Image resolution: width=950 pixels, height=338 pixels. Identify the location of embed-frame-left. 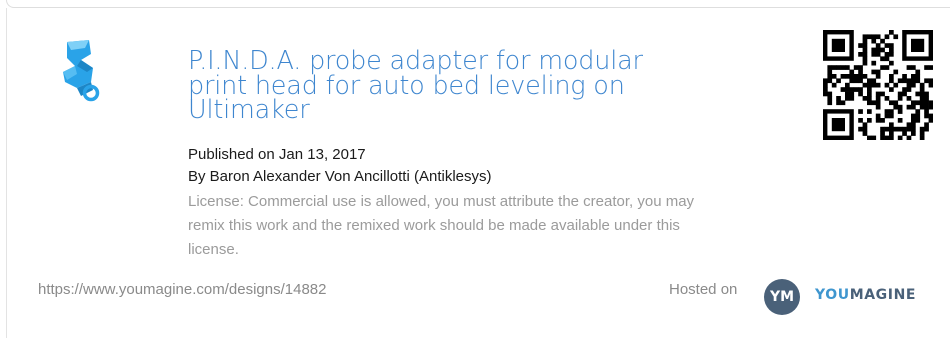
(6, 173).